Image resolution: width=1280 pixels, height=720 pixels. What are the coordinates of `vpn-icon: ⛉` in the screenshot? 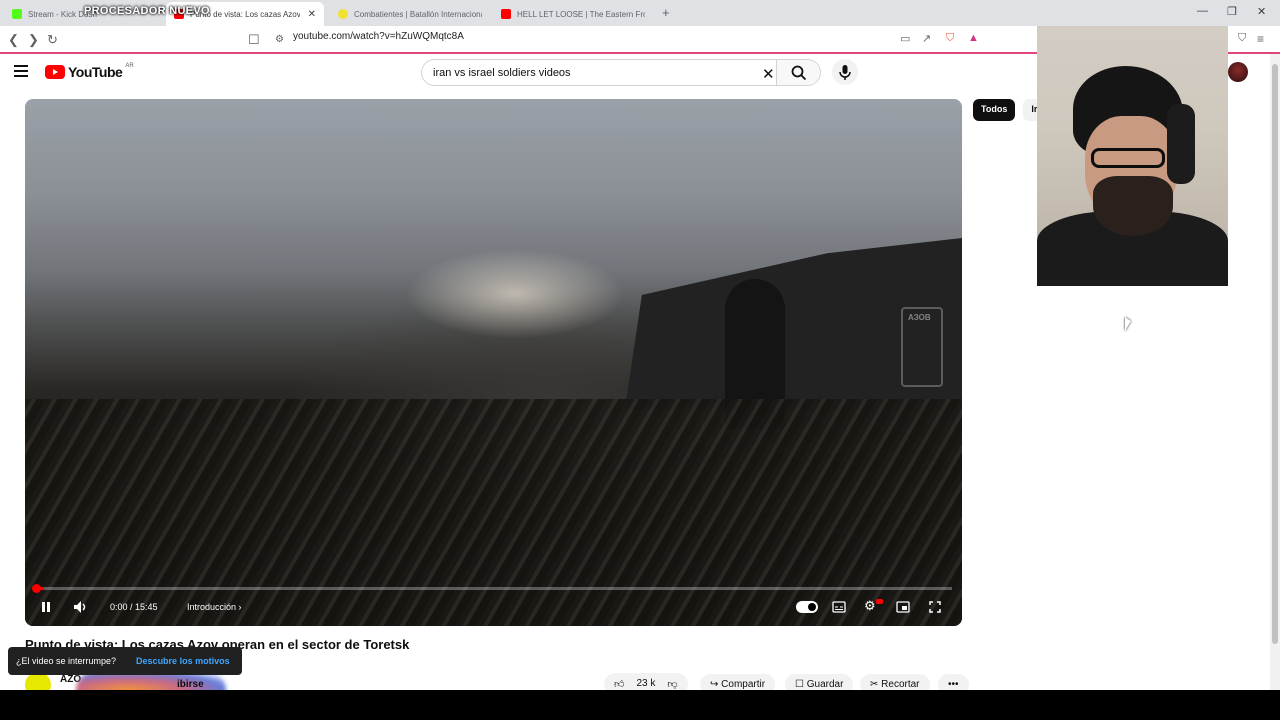 It's located at (1242, 38).